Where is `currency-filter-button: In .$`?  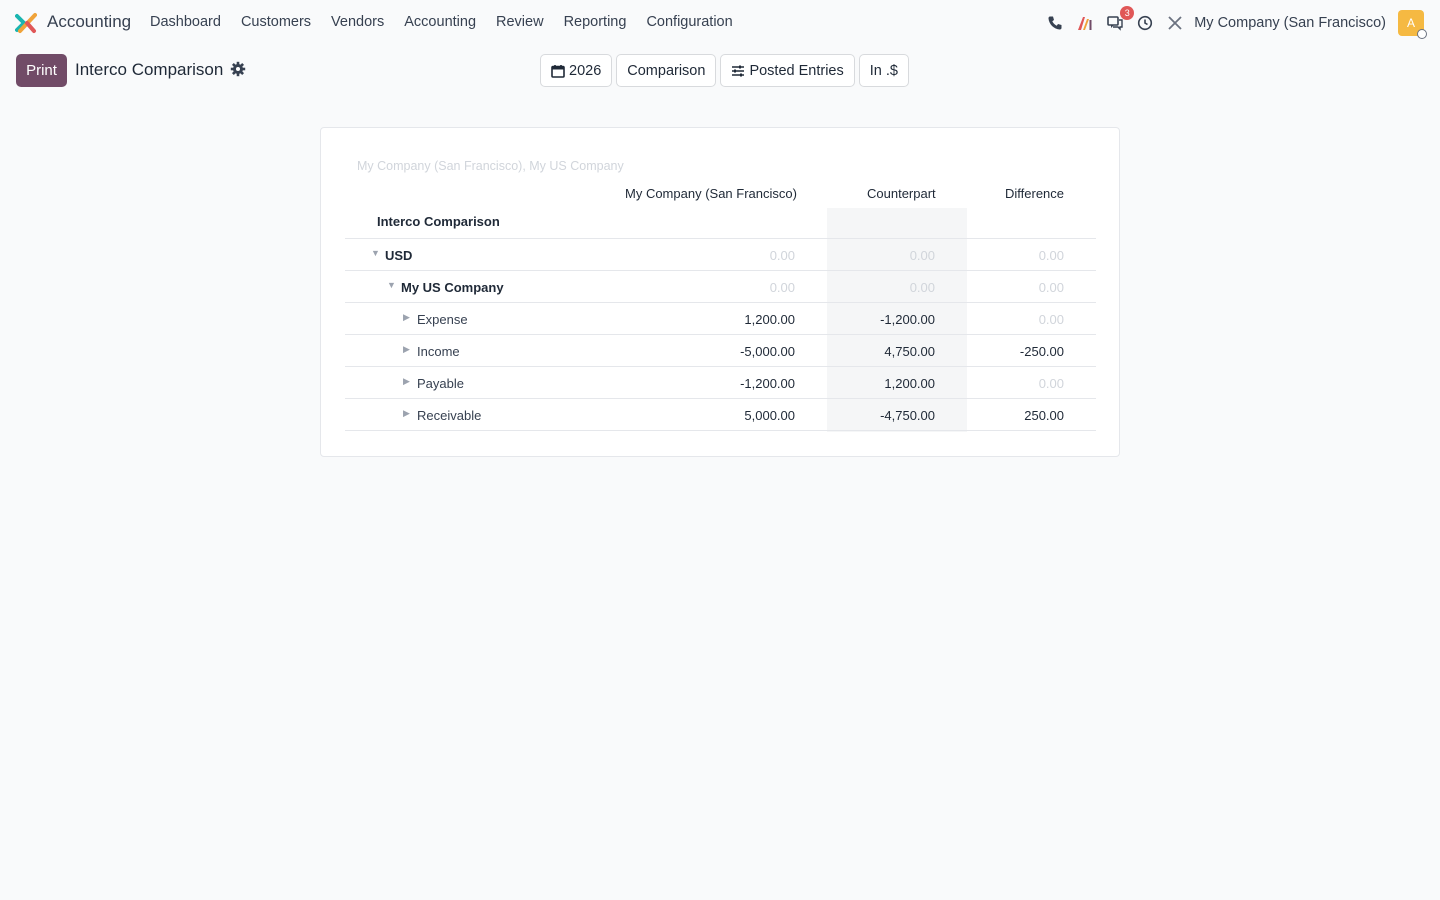
currency-filter-button: In .$ is located at coordinates (883, 70).